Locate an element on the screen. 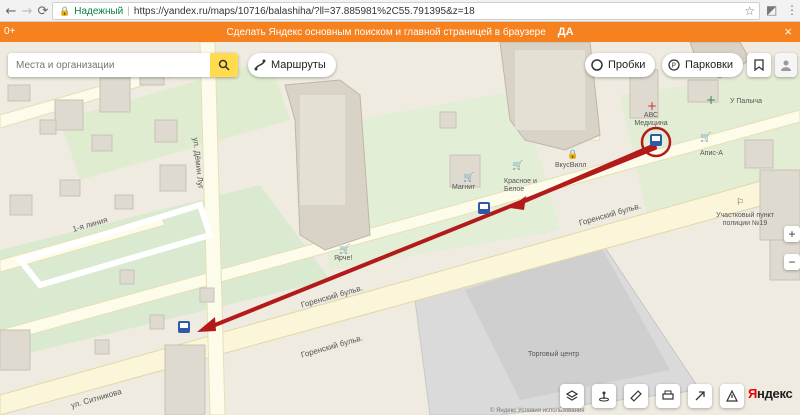 This screenshot has width=800, height=415. layers-icon is located at coordinates (572, 395).